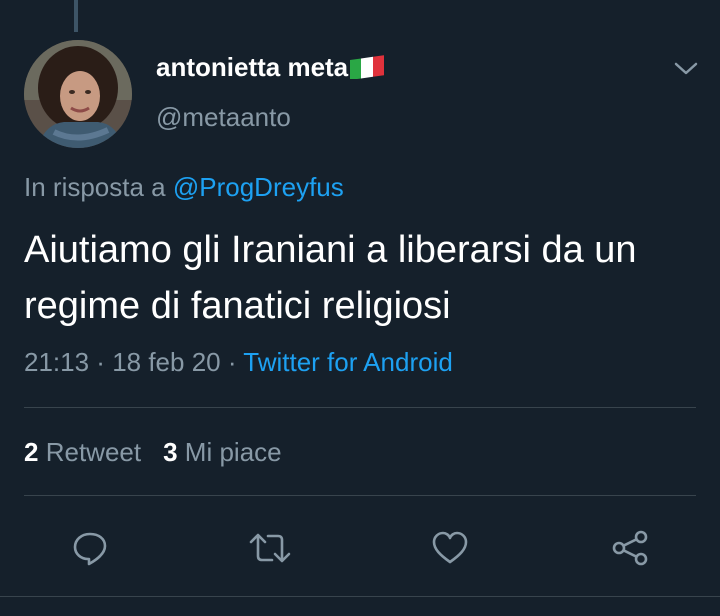 Image resolution: width=720 pixels, height=616 pixels. I want to click on share-button, so click(630, 548).